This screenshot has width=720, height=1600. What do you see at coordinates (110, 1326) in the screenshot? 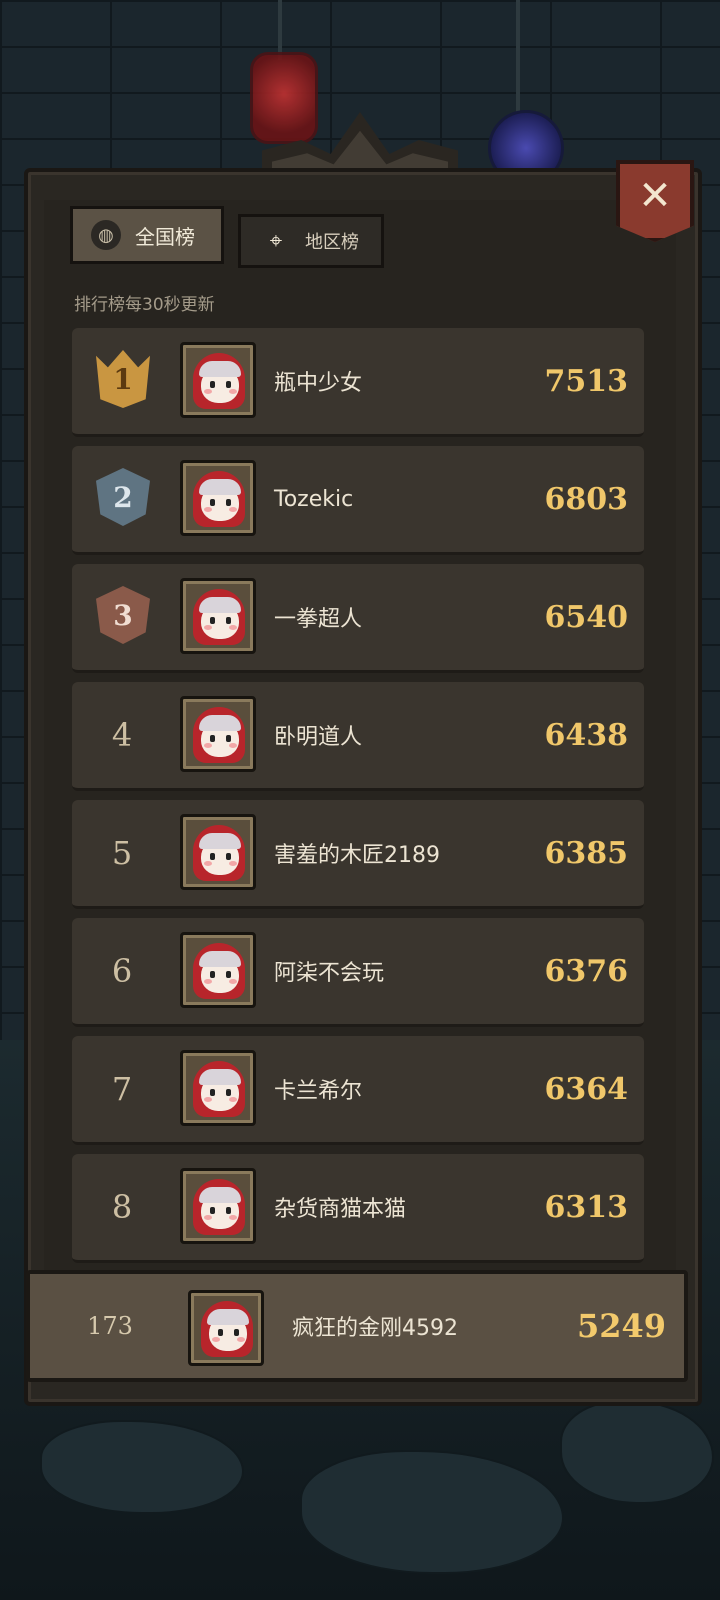
I see `my-rank-number: 173` at bounding box center [110, 1326].